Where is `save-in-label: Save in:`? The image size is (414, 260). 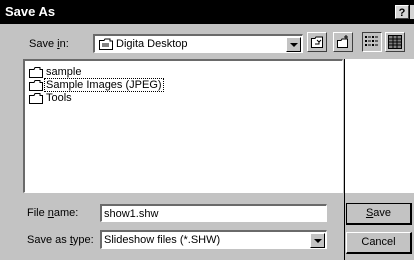
save-in-label: Save in: is located at coordinates (49, 44).